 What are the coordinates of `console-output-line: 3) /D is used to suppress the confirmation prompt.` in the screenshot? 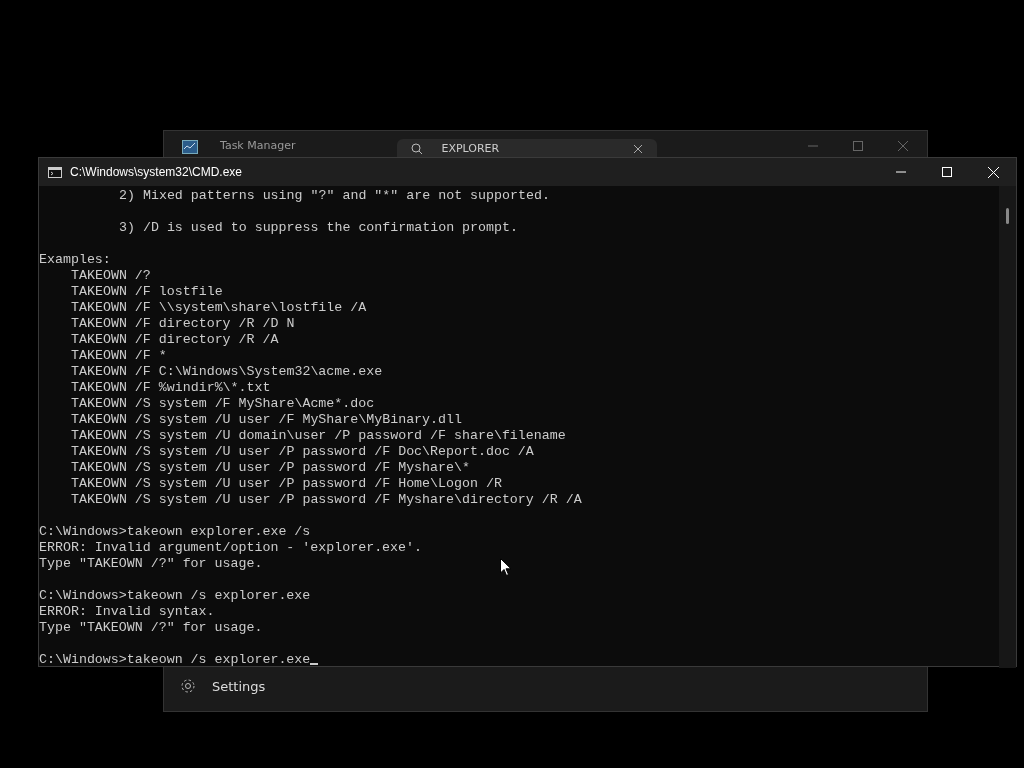 It's located at (318, 227).